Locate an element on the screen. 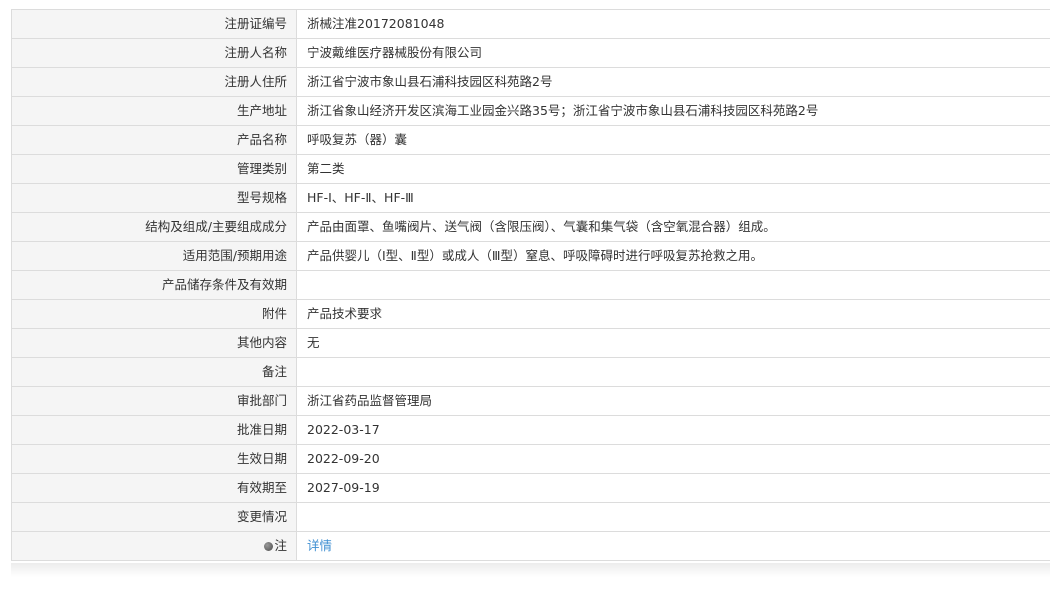 This screenshot has width=1050, height=599. row-label: 生产地址 is located at coordinates (154, 111).